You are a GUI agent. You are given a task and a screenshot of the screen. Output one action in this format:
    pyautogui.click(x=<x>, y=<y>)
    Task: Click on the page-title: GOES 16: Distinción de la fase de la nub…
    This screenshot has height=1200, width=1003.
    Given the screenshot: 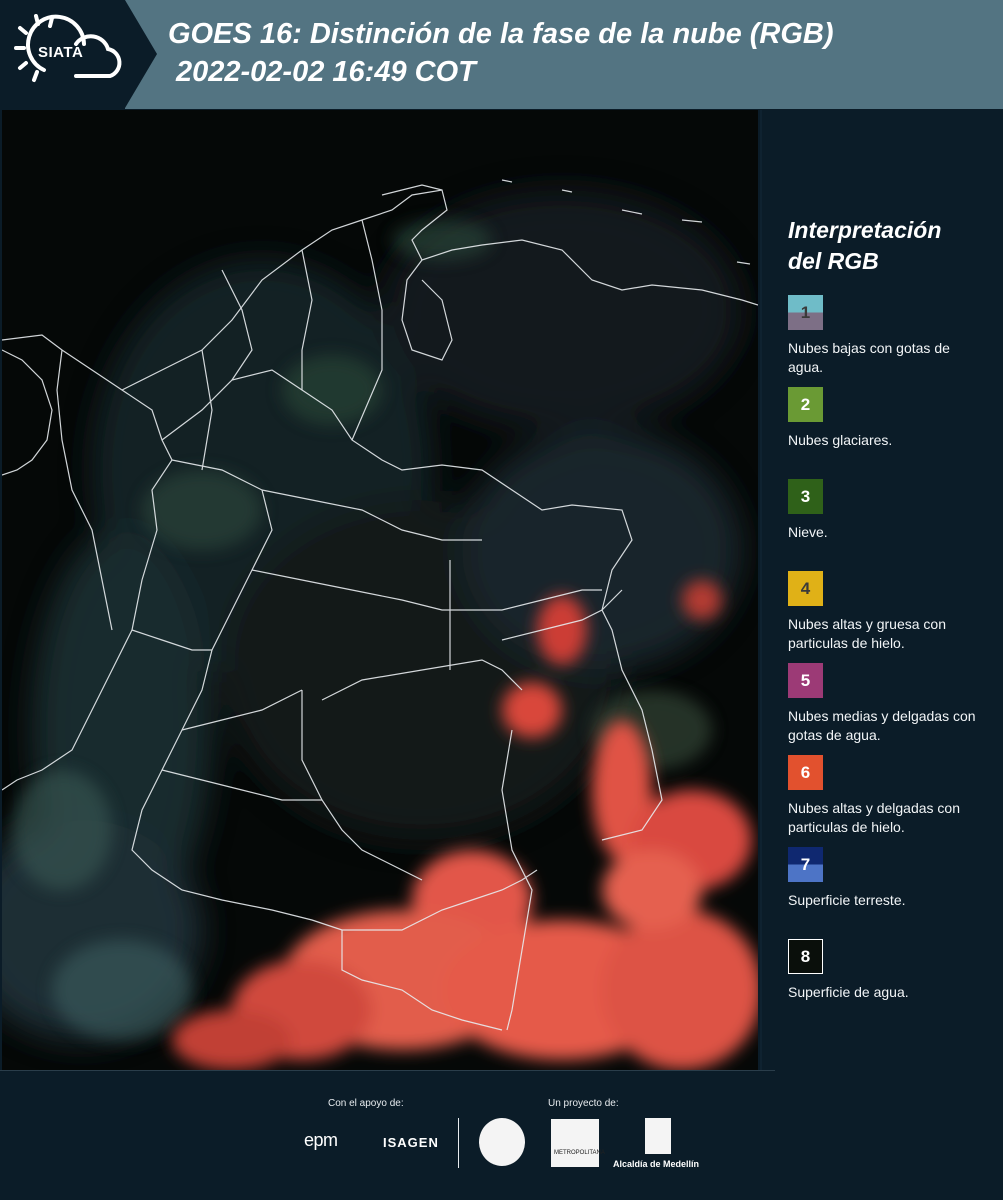 What is the action you would take?
    pyautogui.click(x=501, y=34)
    